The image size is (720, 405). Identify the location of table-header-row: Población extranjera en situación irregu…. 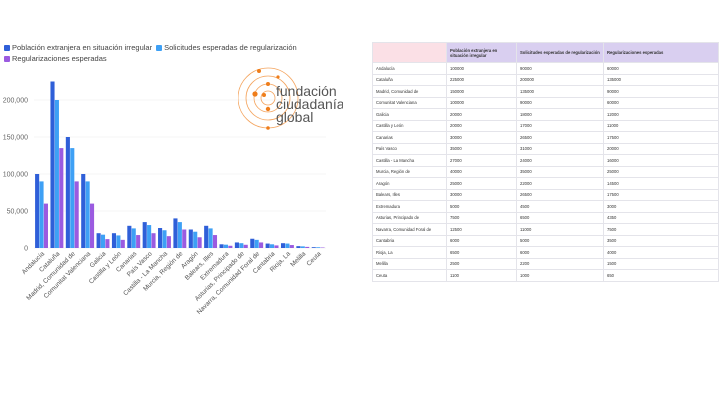
(545, 52).